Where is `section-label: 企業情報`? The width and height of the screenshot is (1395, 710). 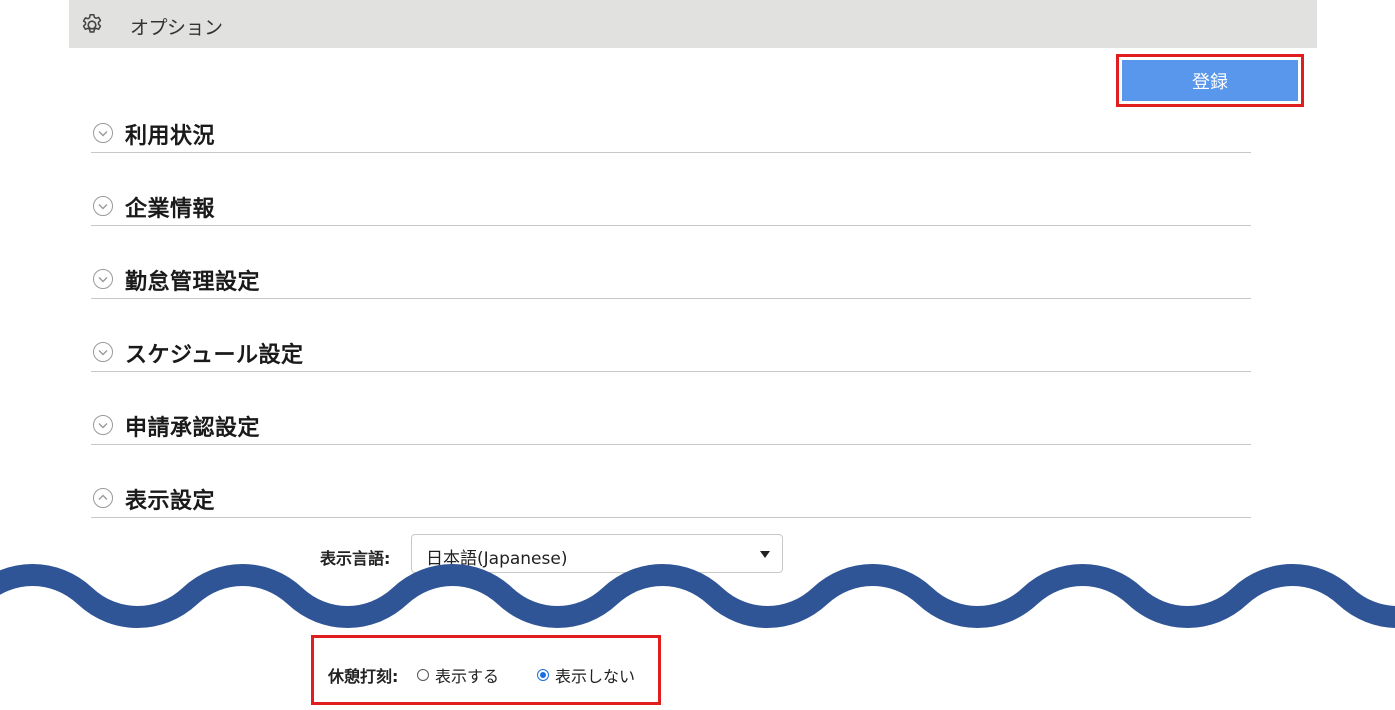
section-label: 企業情報 is located at coordinates (170, 209).